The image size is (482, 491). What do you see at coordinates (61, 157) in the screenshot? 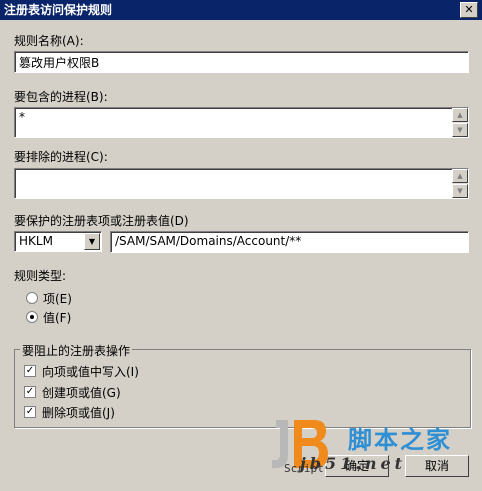
I see `exclude-processes-label: 要排除的进程(C):` at bounding box center [61, 157].